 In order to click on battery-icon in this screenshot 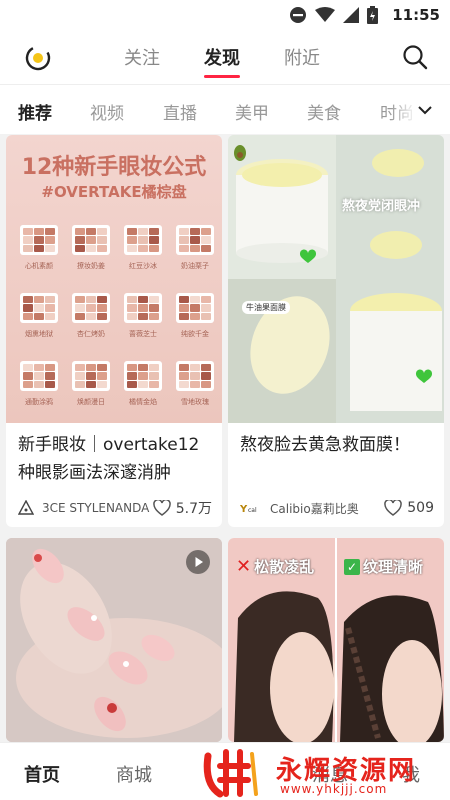, I will do `click(373, 15)`.